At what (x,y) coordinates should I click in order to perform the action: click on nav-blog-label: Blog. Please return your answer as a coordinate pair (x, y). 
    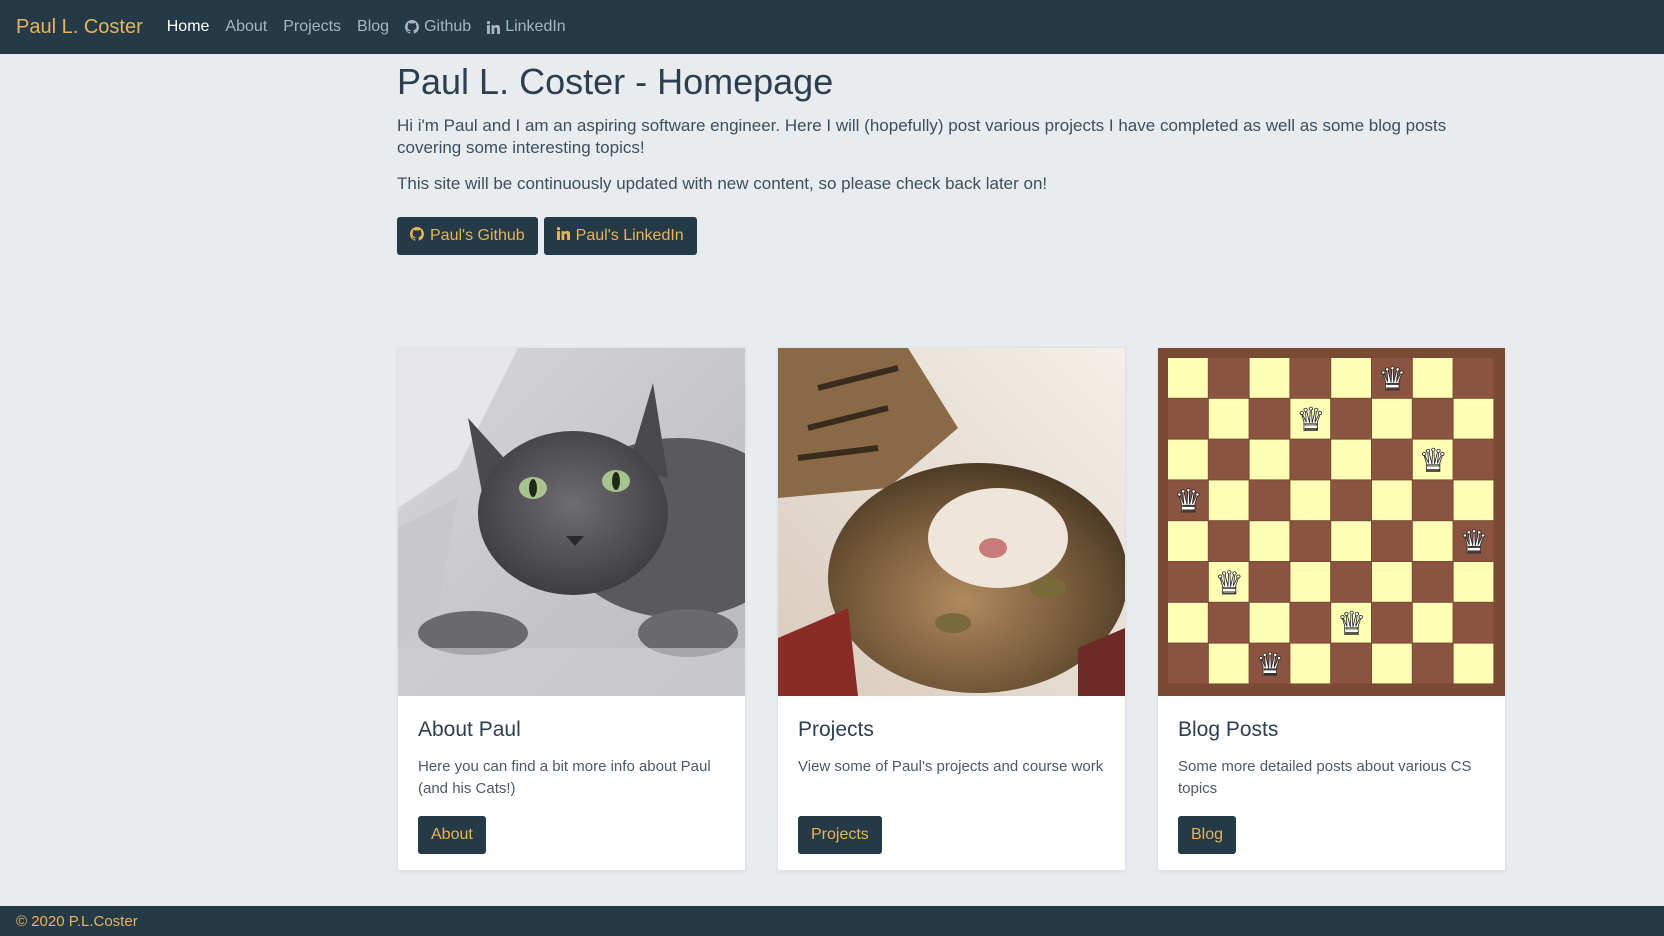
    Looking at the image, I should click on (373, 26).